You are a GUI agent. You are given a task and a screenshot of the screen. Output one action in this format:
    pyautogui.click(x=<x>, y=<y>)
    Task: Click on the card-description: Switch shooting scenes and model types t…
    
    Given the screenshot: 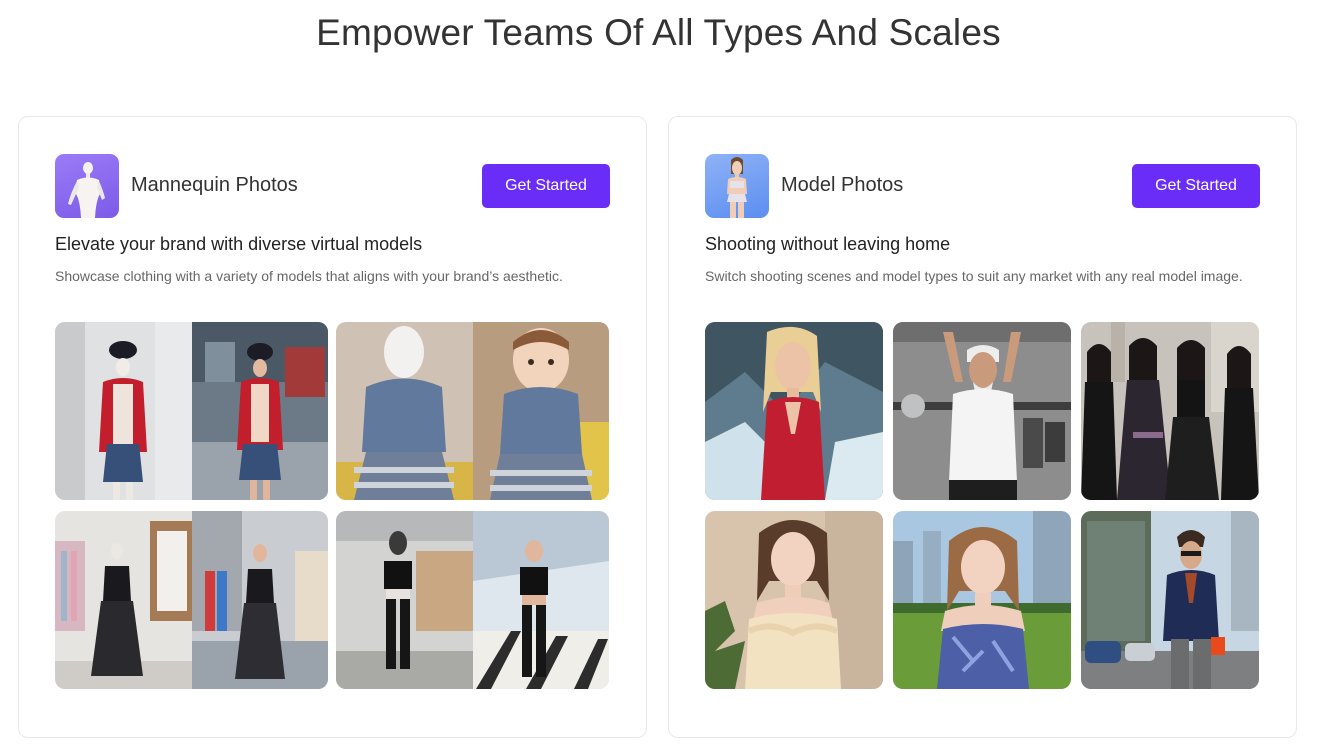 What is the action you would take?
    pyautogui.click(x=974, y=276)
    